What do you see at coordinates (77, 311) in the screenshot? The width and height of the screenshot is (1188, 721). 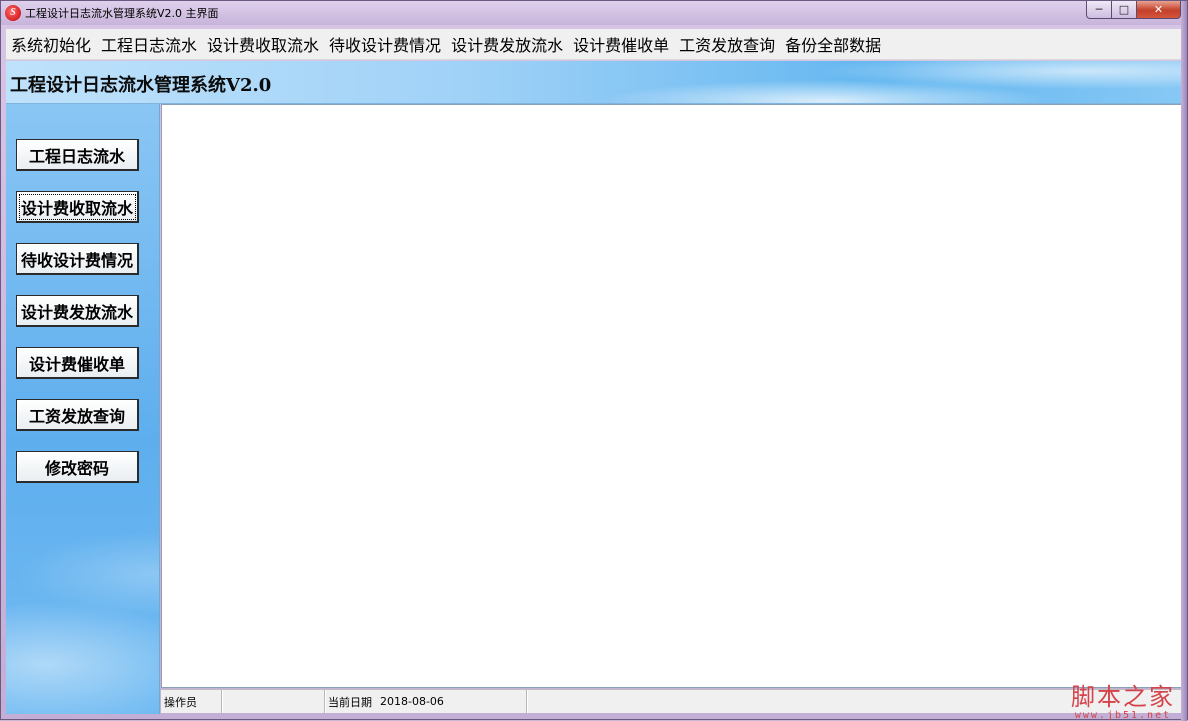 I see `sidebar-button-fee-payout: 设计费发放流水` at bounding box center [77, 311].